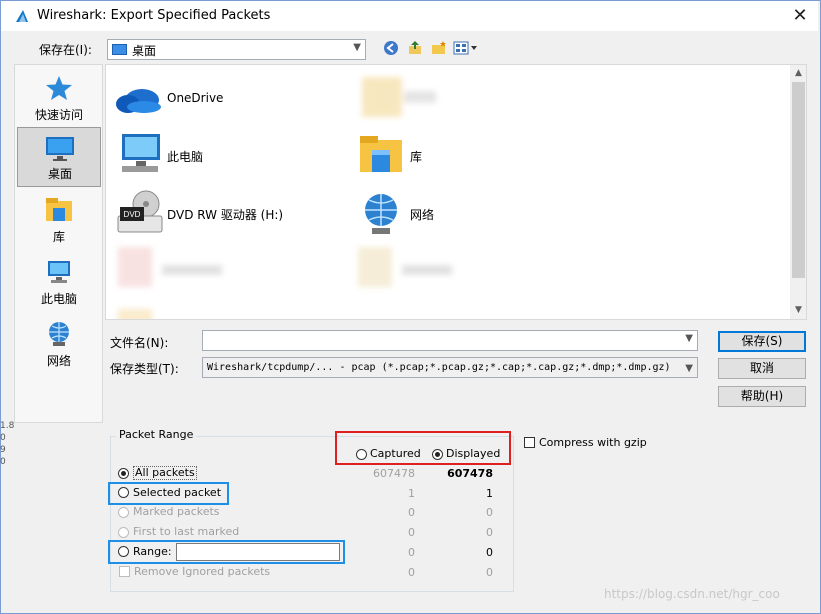  I want to click on title-bar: Wireshark: Export Specified Packets ✕, so click(409, 16).